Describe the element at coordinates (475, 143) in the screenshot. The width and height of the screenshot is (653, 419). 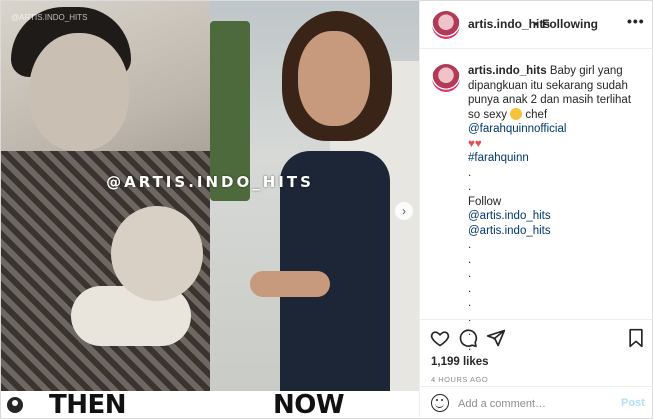
I see `hearts-emoji: ♥♥` at that location.